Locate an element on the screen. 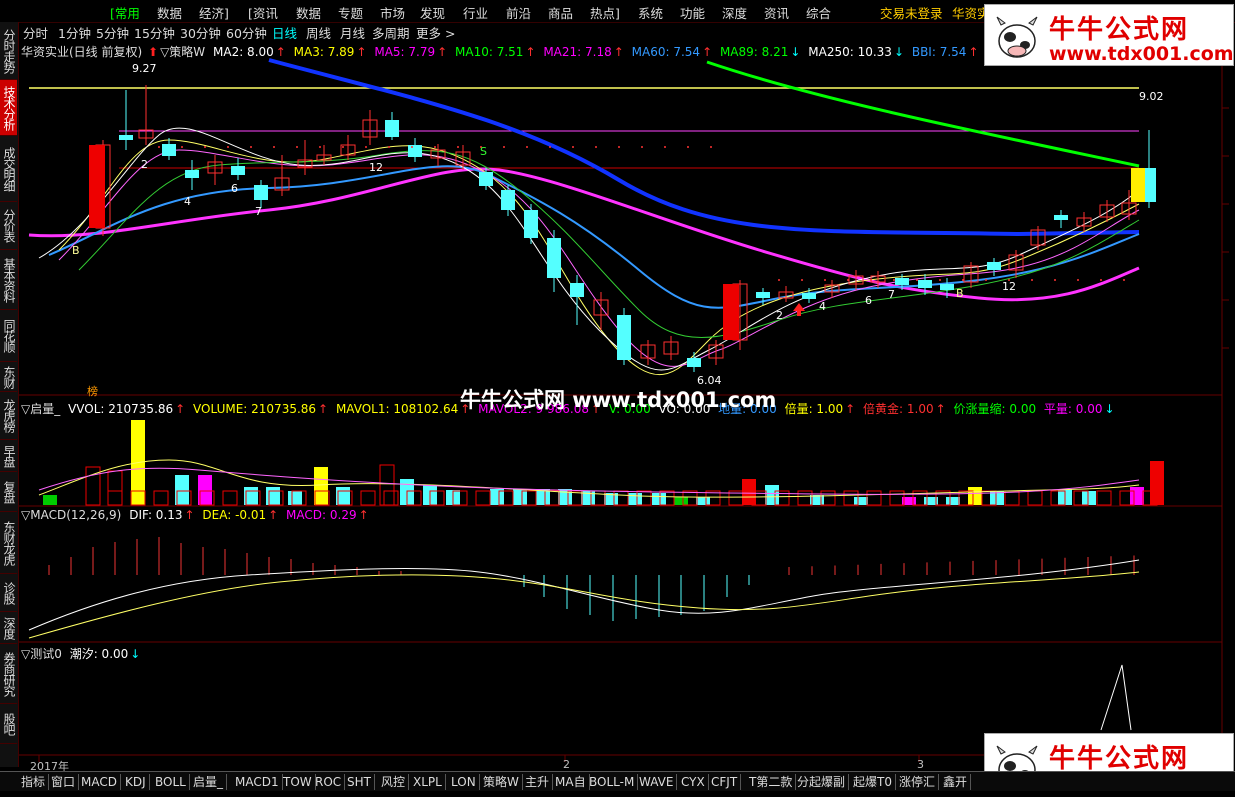 This screenshot has height=797, width=1235. sidebar-item: 分价表 is located at coordinates (8, 226).